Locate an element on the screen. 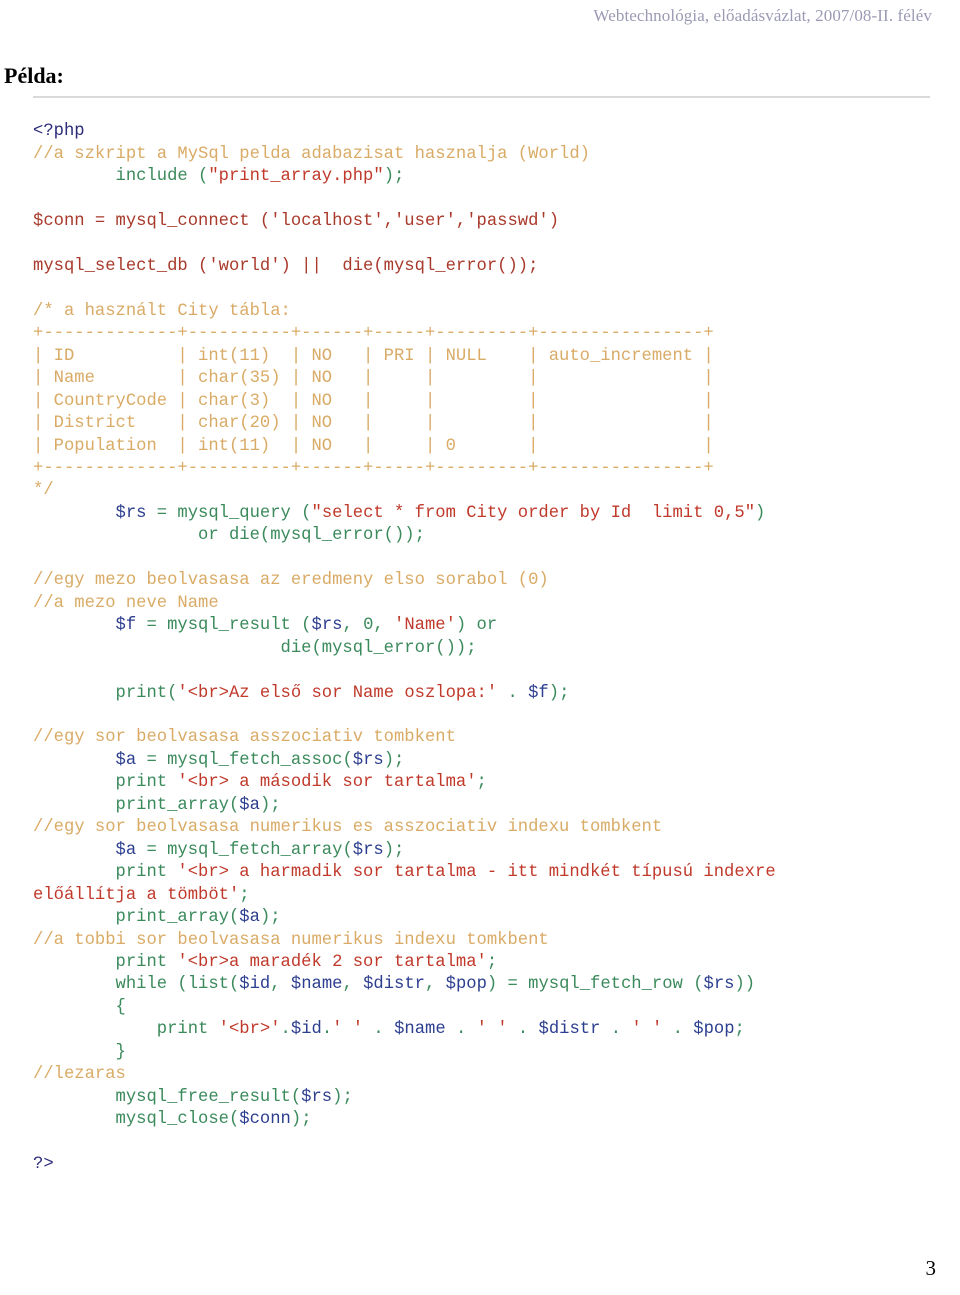 Image resolution: width=960 pixels, height=1295 pixels. code-token: //lezaras is located at coordinates (79, 1075).